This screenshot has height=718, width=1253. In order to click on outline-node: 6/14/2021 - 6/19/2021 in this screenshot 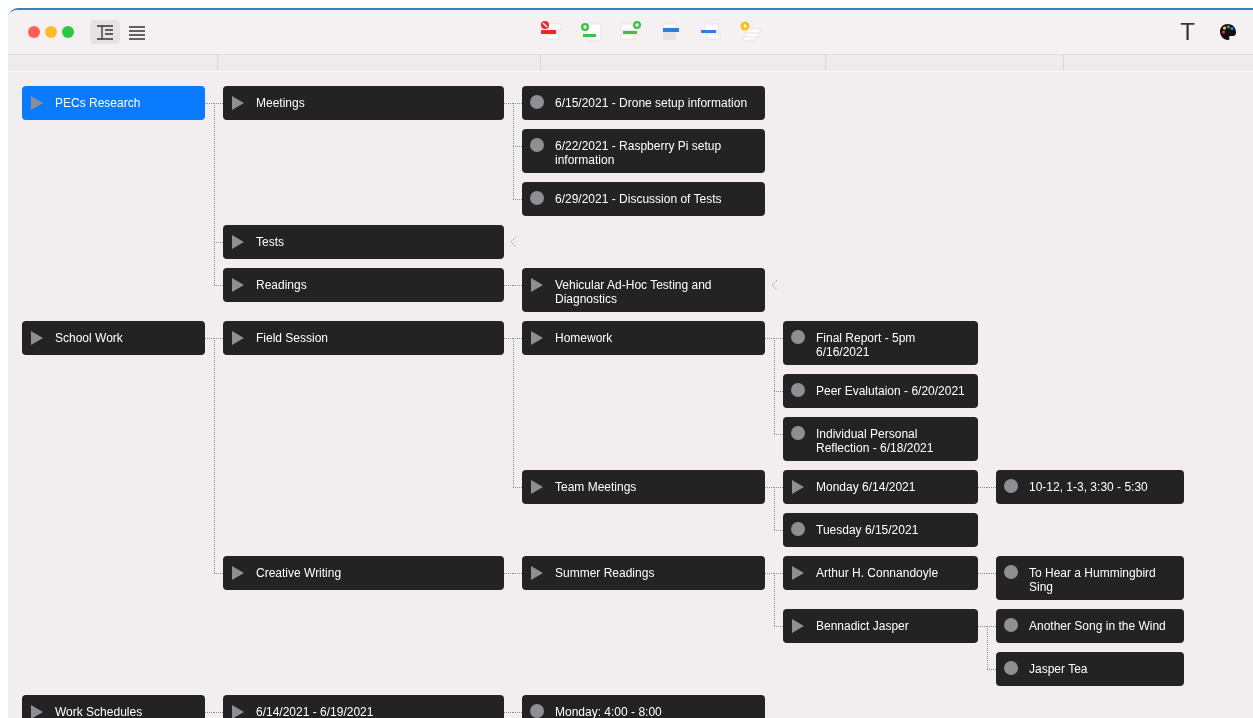, I will do `click(363, 706)`.